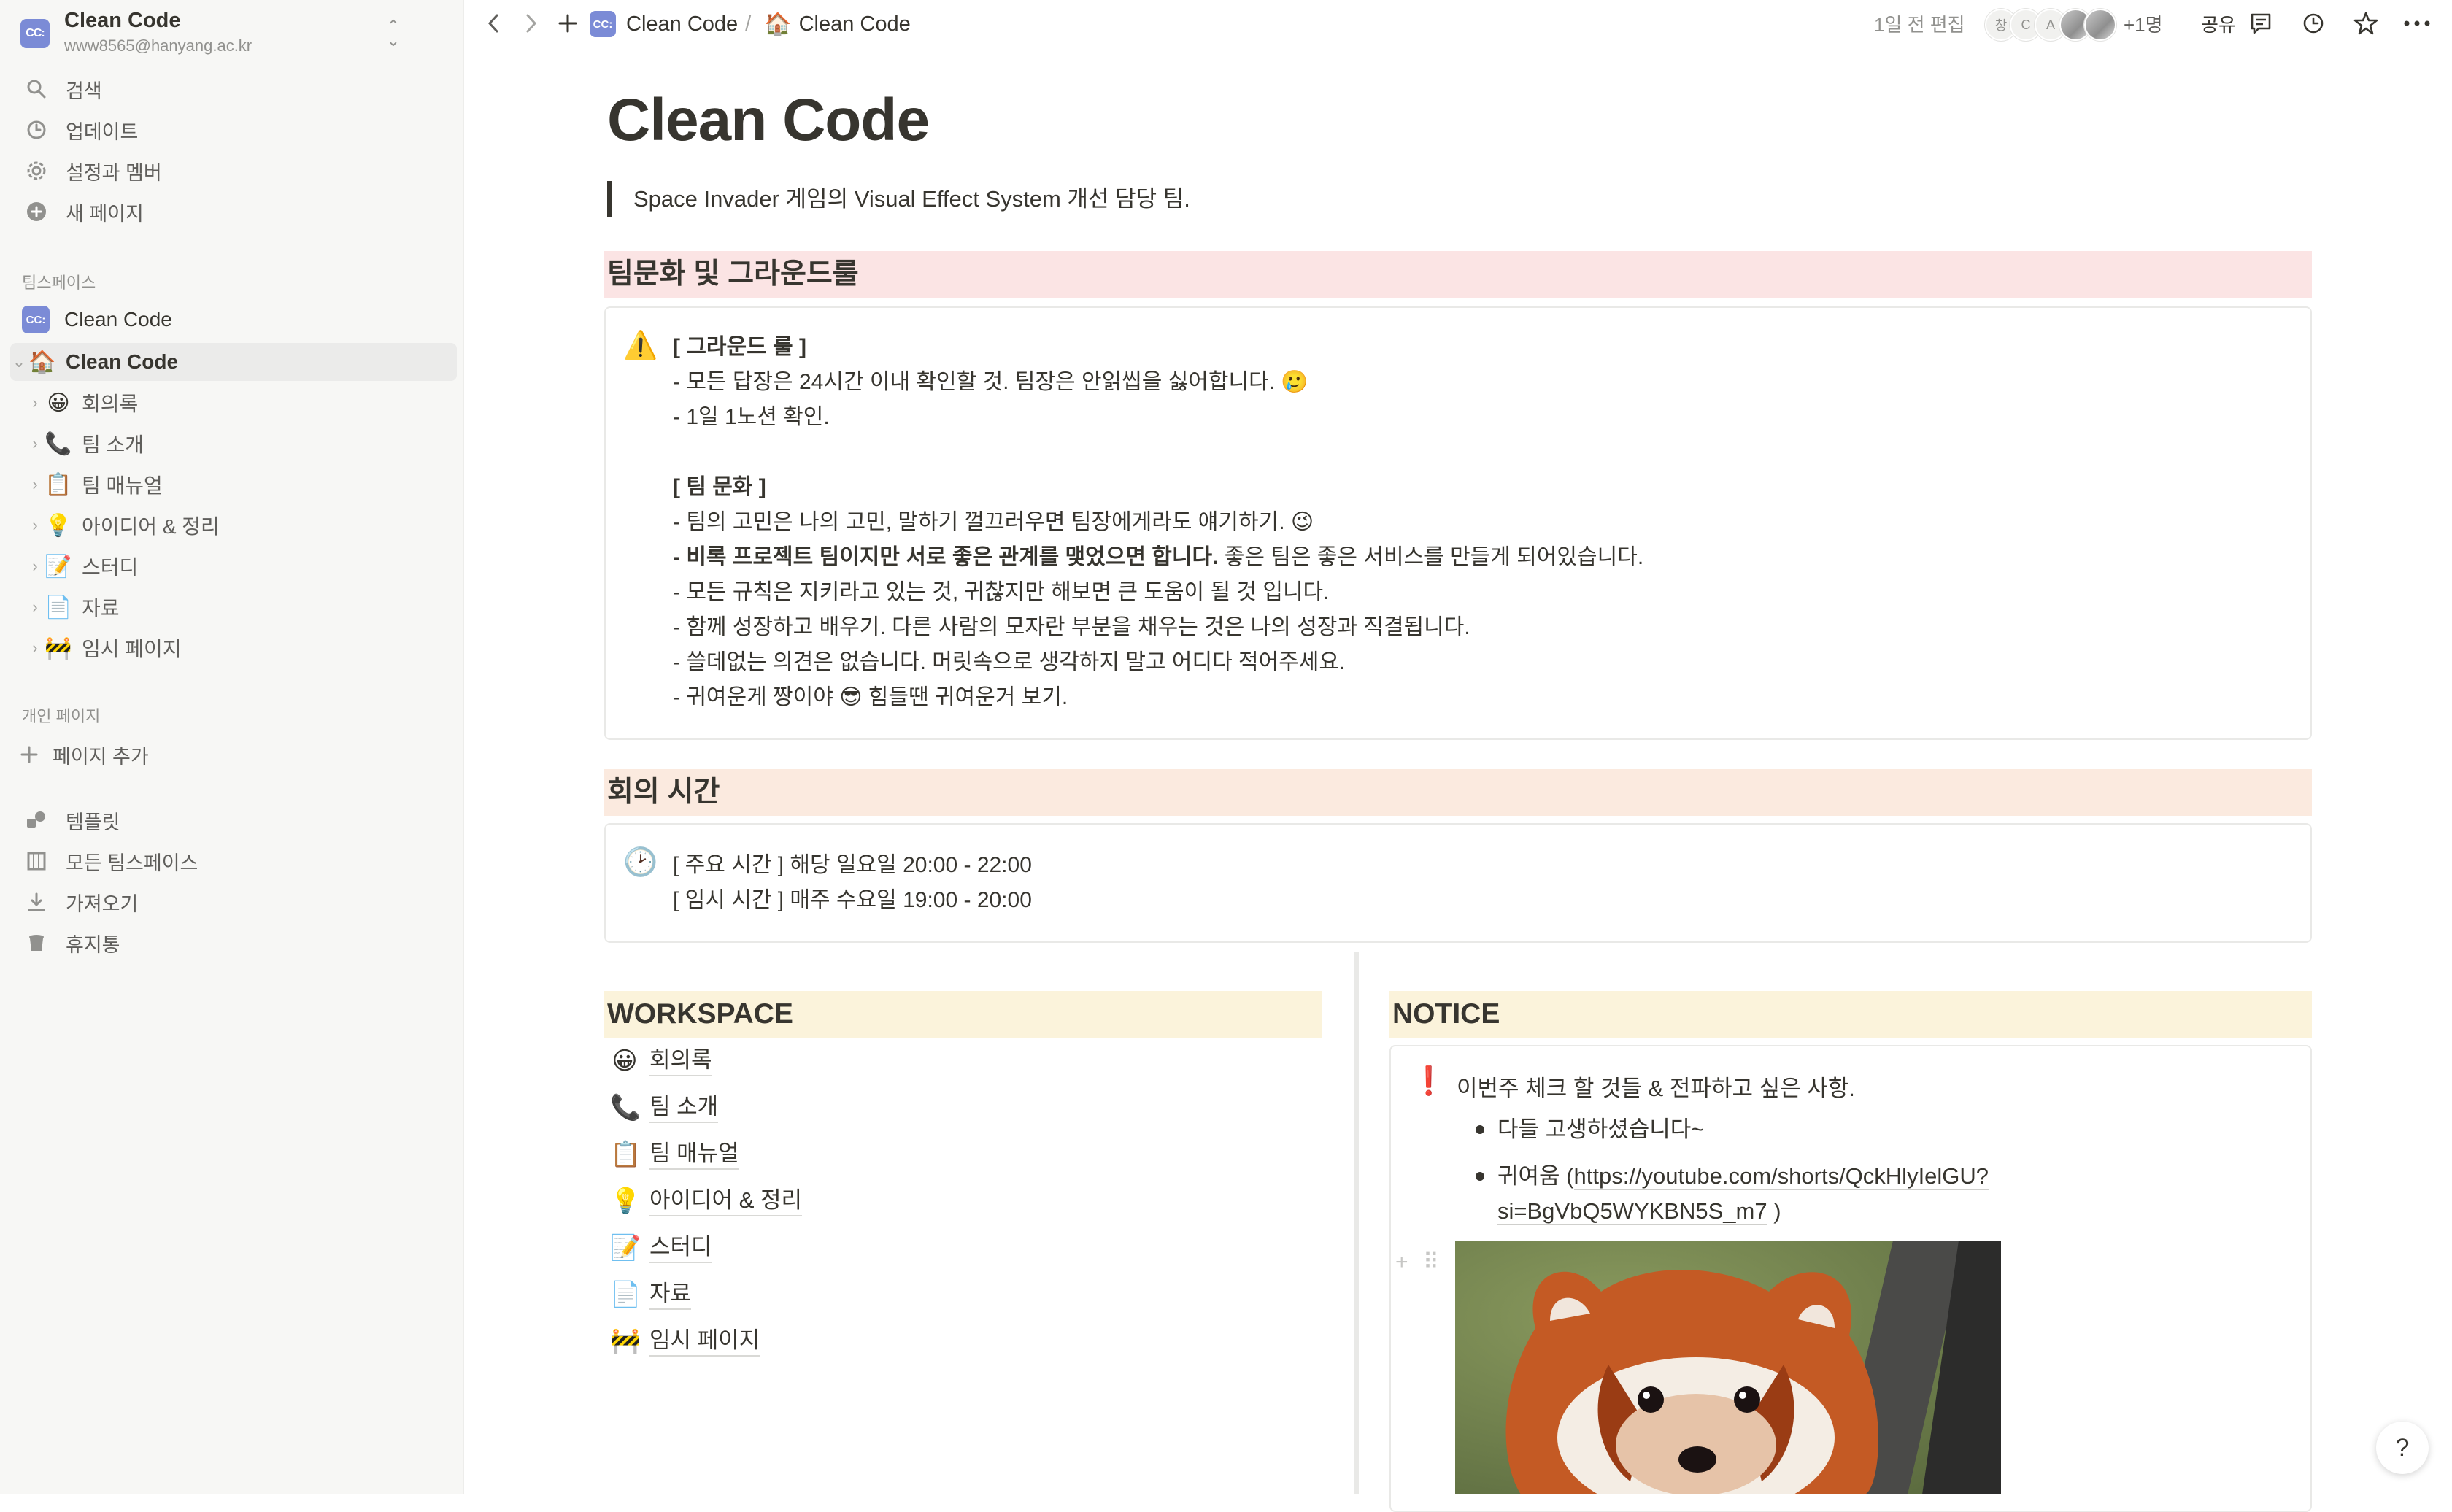 Image resolution: width=2452 pixels, height=1512 pixels. I want to click on workspace-page-link: 🚧 임시 페이지, so click(685, 1341).